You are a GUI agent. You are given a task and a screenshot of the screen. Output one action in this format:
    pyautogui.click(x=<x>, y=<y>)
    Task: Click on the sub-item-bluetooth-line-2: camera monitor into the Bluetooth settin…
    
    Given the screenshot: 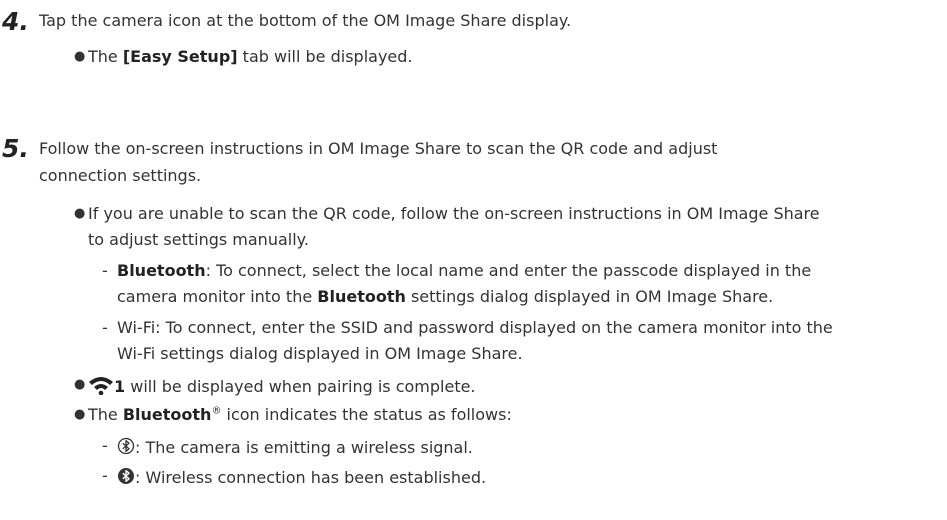 What is the action you would take?
    pyautogui.click(x=445, y=297)
    